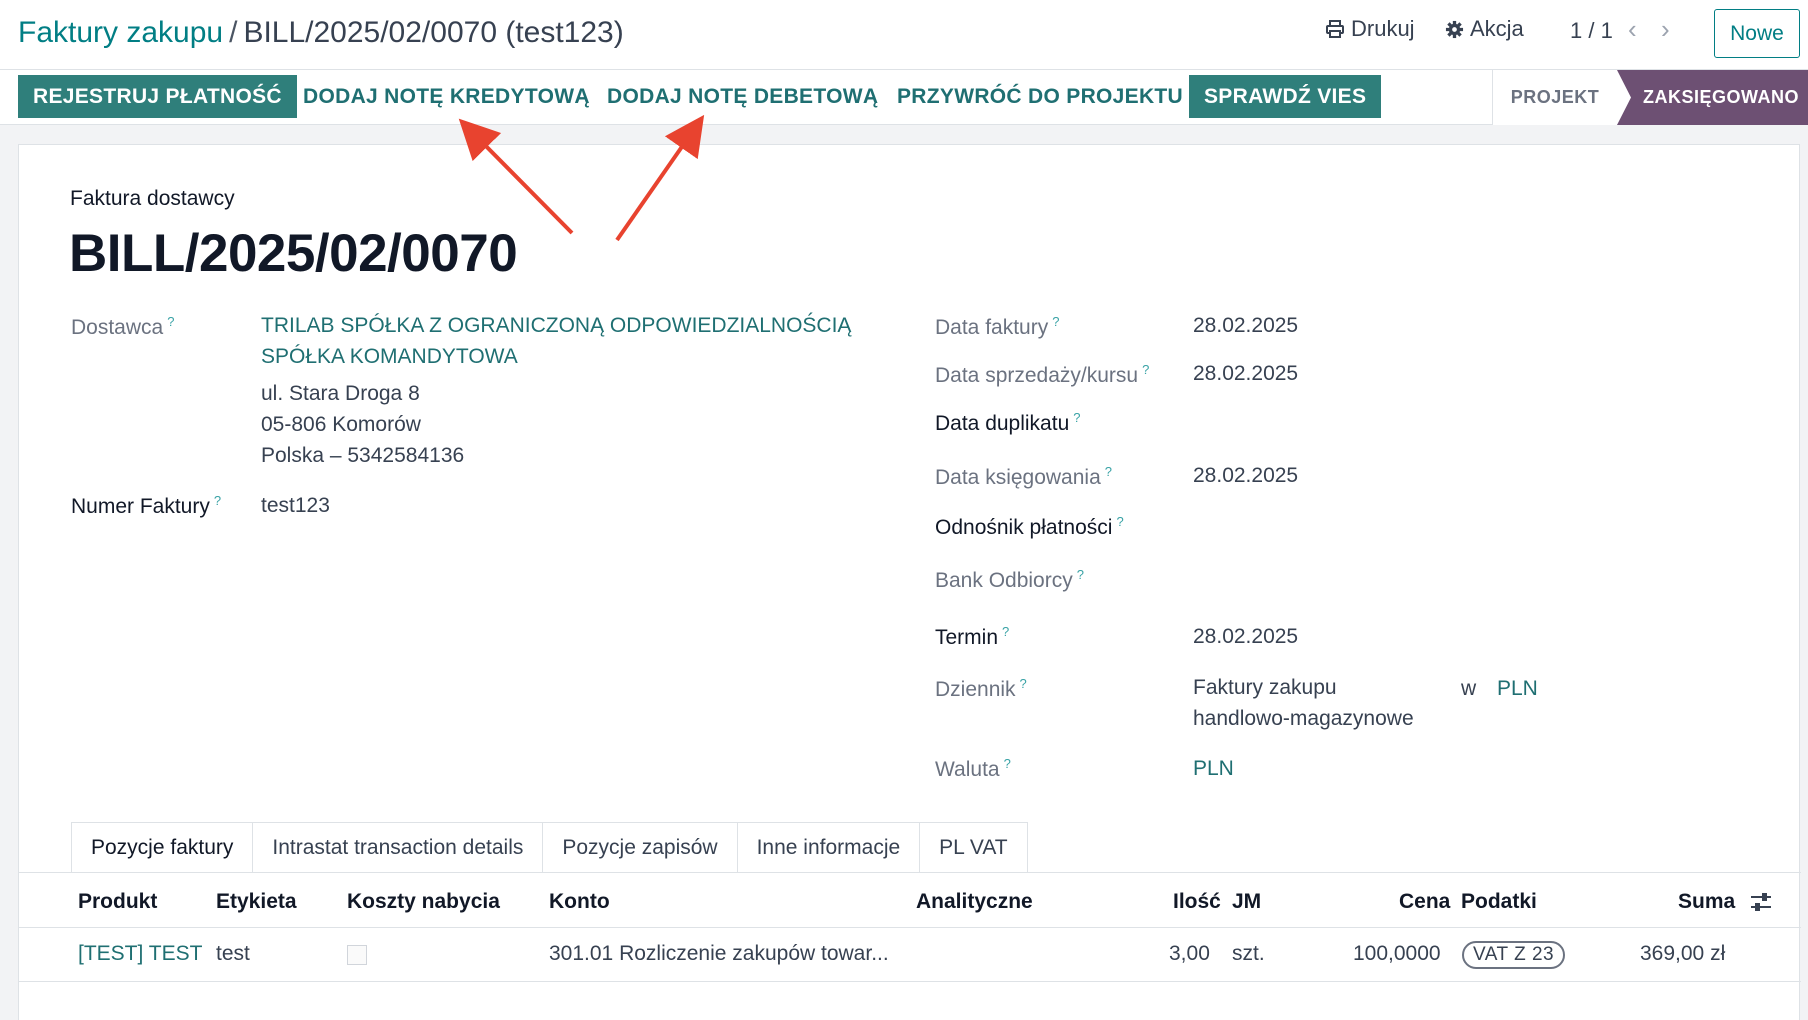  Describe the element at coordinates (423, 902) in the screenshot. I see `column-header-landed-costs: Koszty nabycia` at that location.